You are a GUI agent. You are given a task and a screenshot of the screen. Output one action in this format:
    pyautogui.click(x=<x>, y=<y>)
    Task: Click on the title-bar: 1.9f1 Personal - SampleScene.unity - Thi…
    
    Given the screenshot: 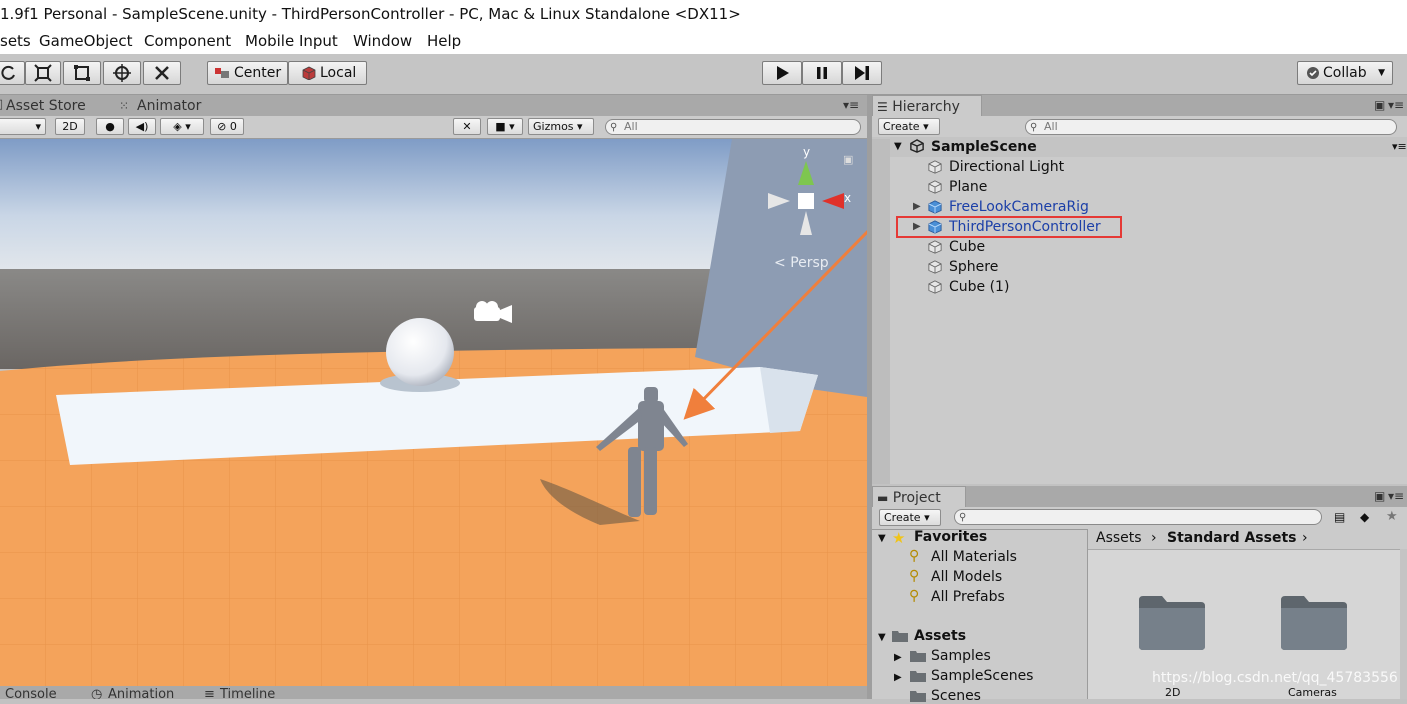 What is the action you would take?
    pyautogui.click(x=703, y=14)
    